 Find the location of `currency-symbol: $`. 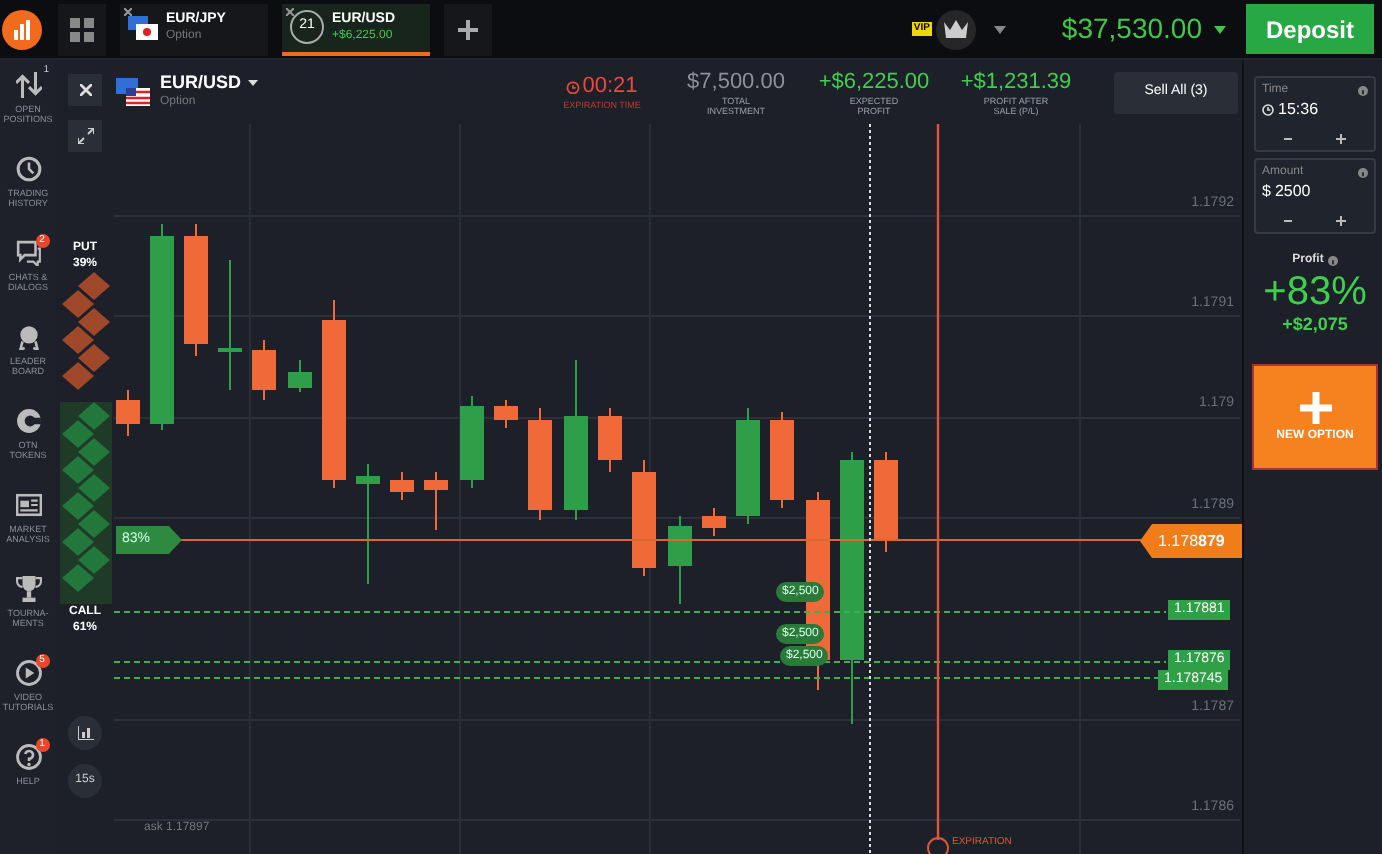

currency-symbol: $ is located at coordinates (1266, 192).